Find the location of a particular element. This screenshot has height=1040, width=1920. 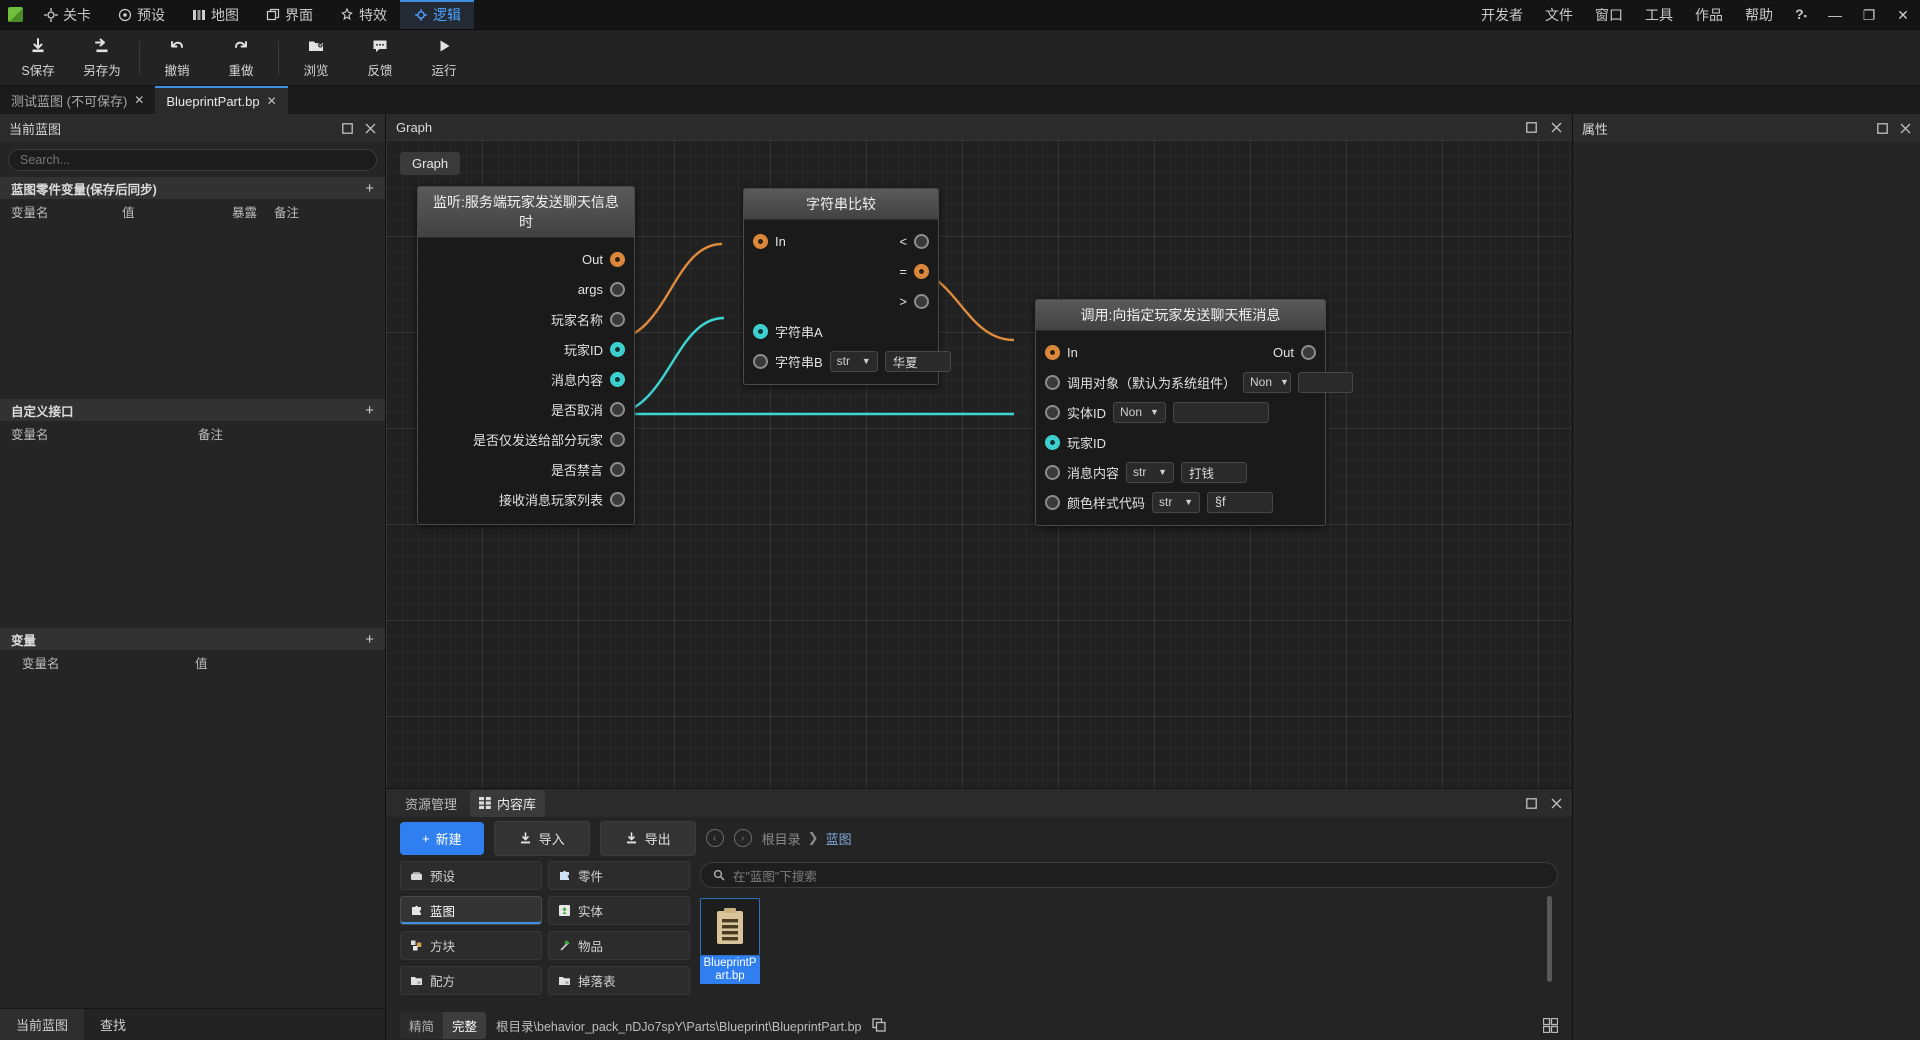

pin-row-less-than: < is located at coordinates (914, 241).